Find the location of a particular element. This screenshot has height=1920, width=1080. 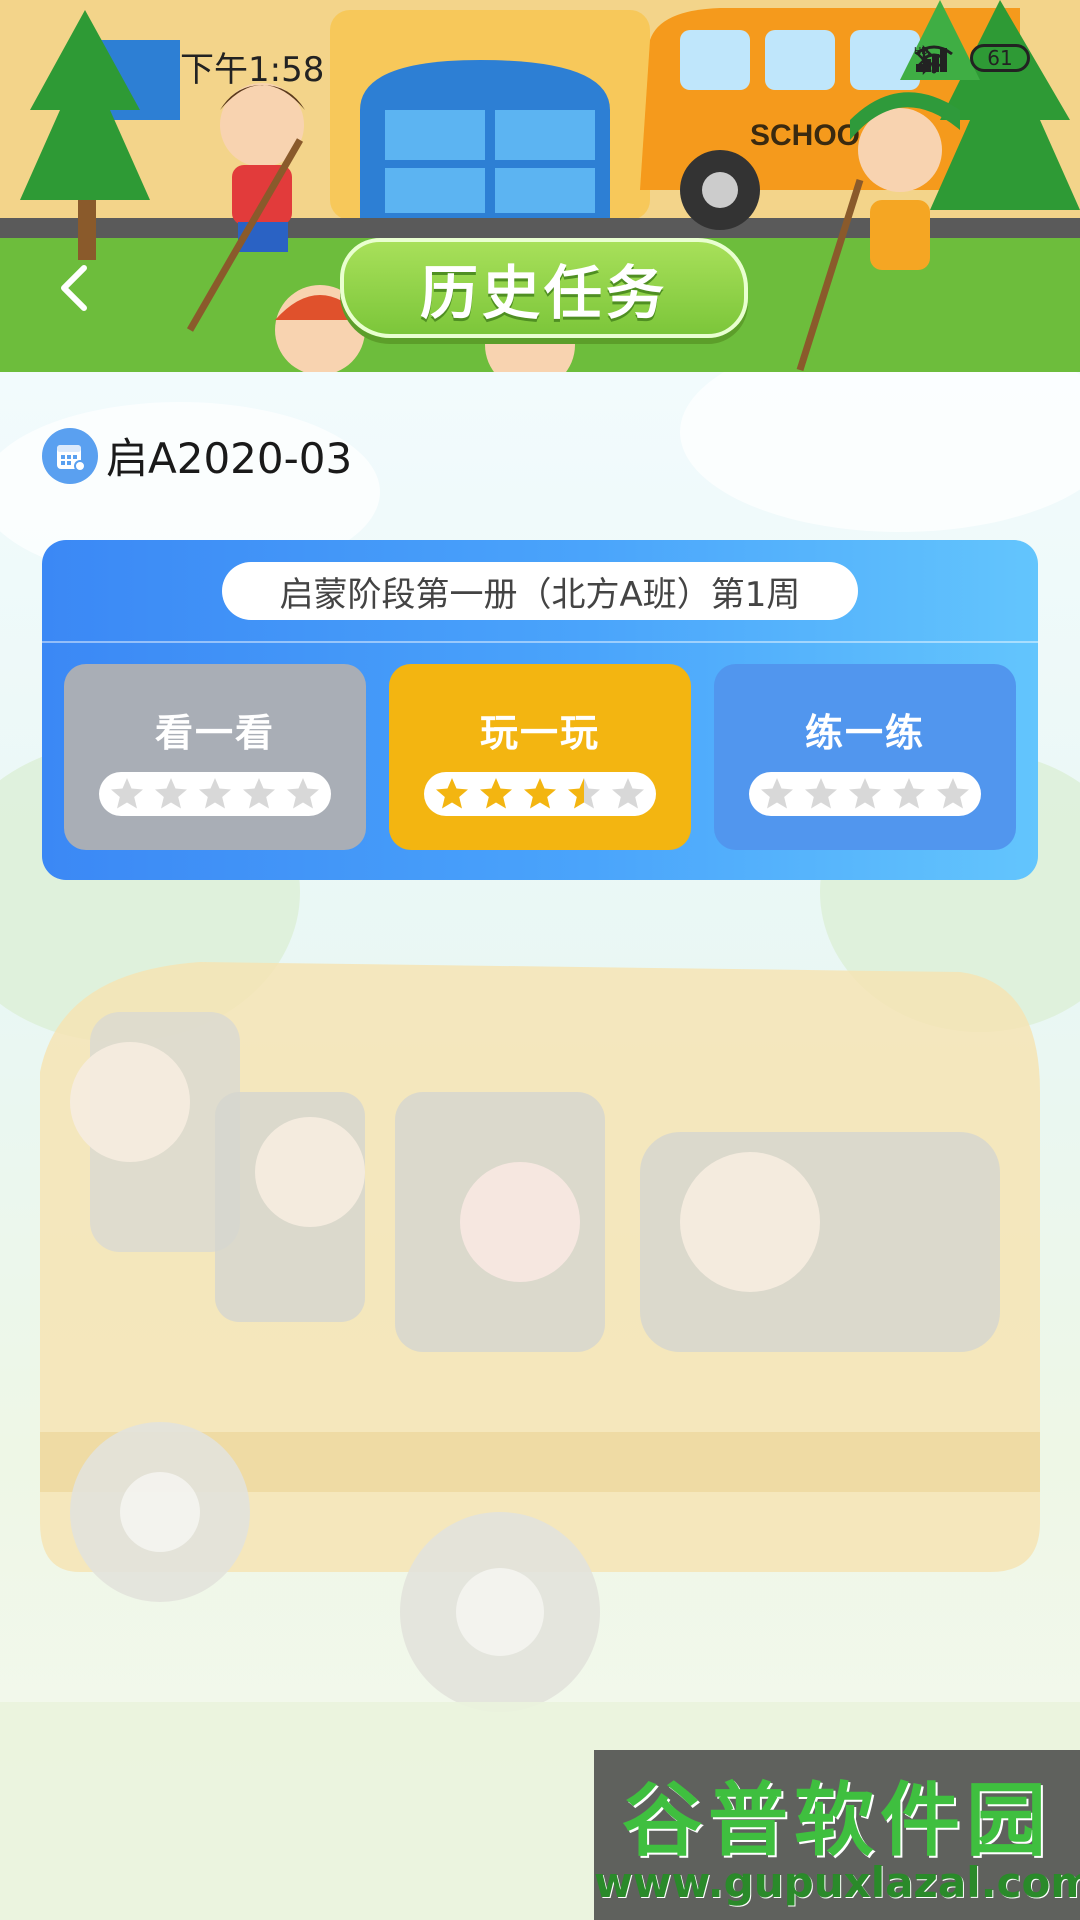

activity-label: 看一看 is located at coordinates (214, 733).